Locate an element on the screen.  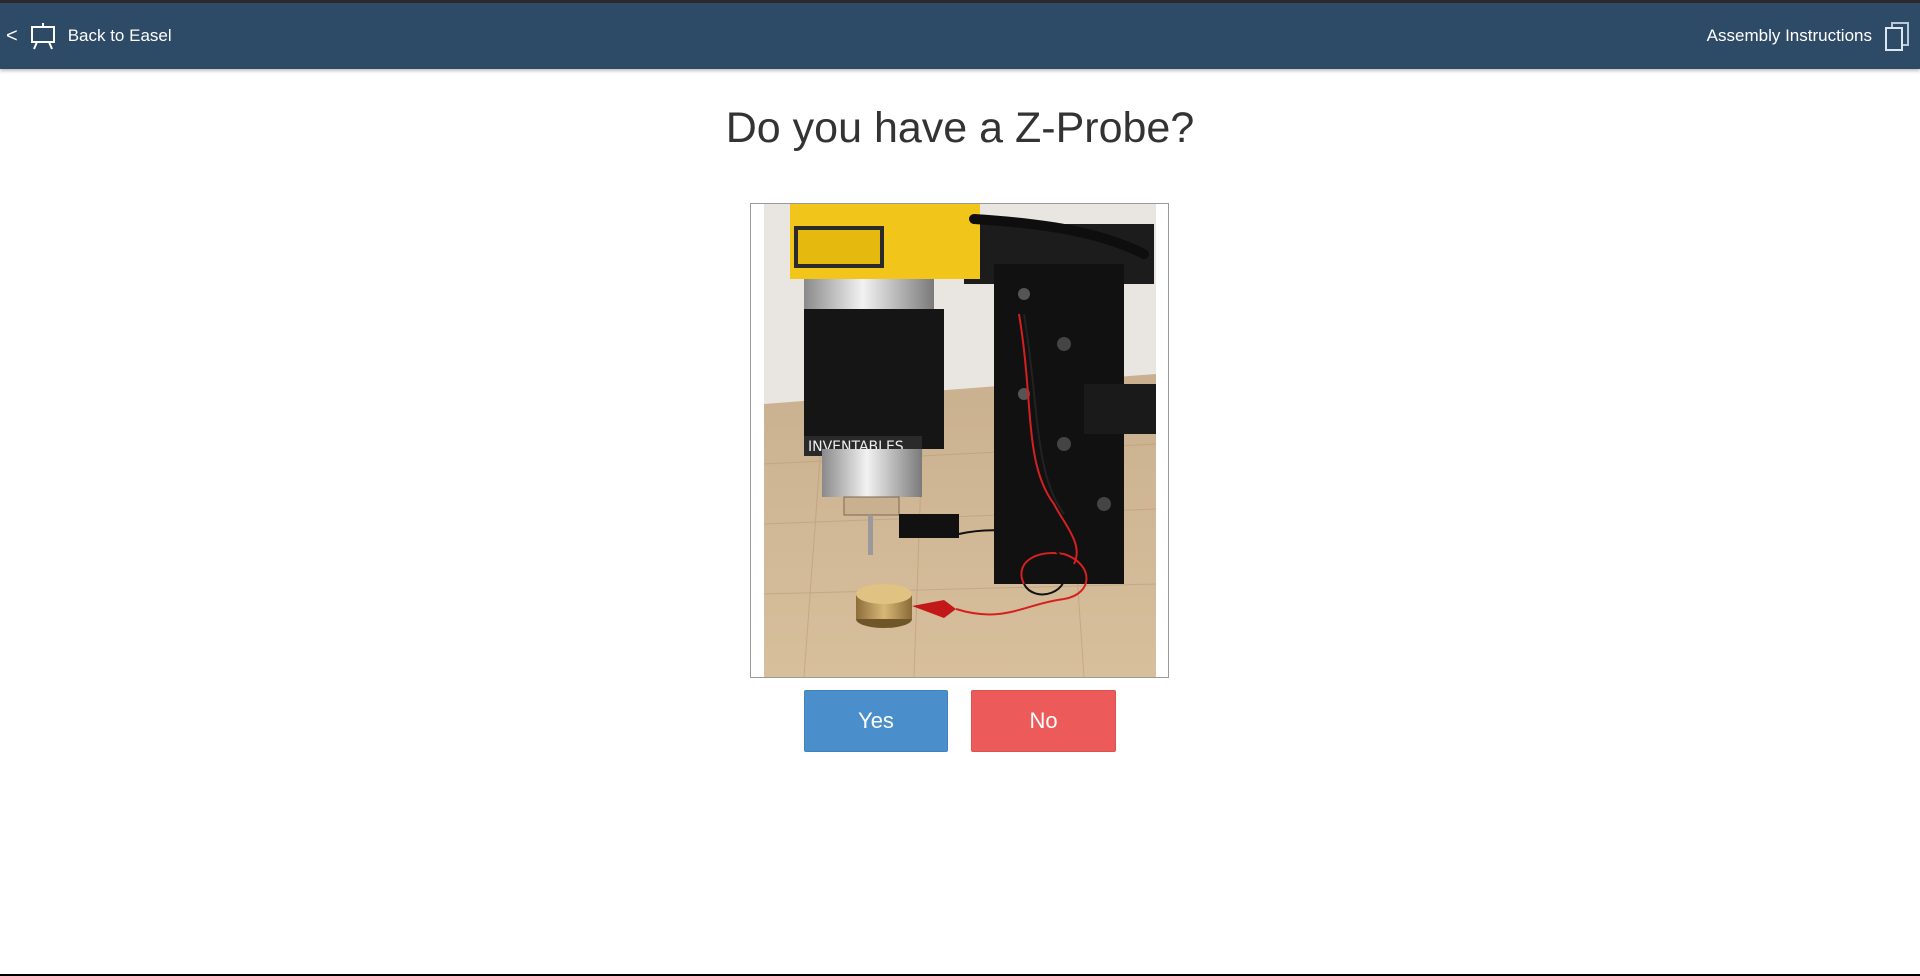
assembly-instructions-label: Assembly Instructions is located at coordinates (1789, 35).